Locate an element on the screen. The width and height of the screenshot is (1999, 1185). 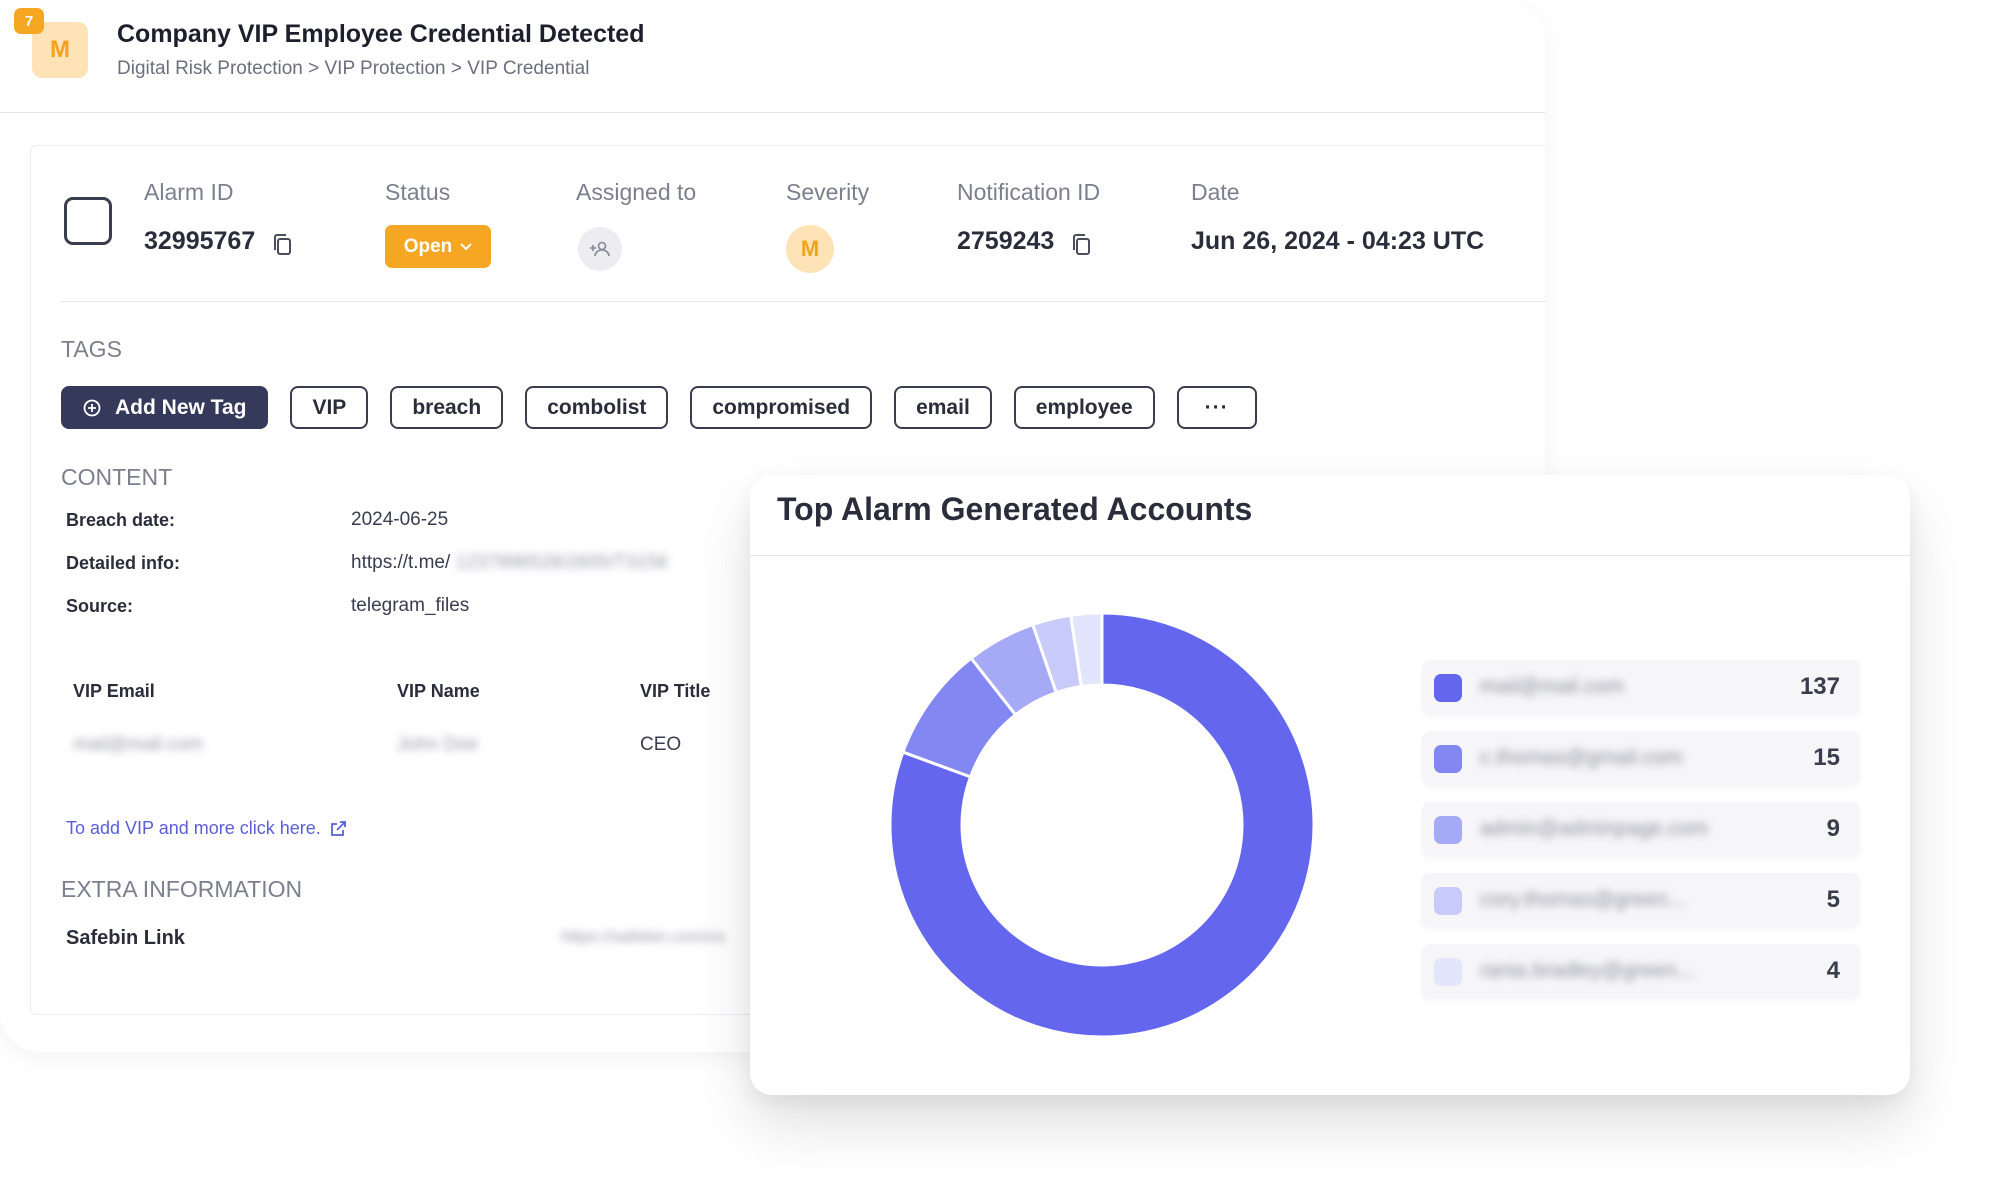
vip-name-header: VIP Name is located at coordinates (438, 691).